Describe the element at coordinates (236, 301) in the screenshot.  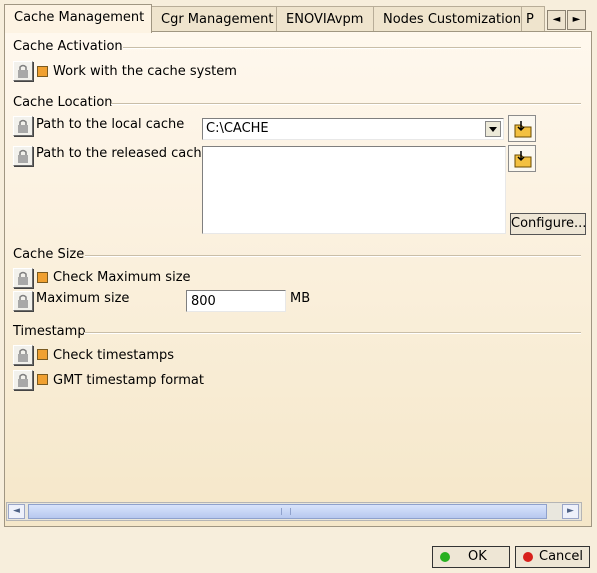
I see `max-size-input: 800` at that location.